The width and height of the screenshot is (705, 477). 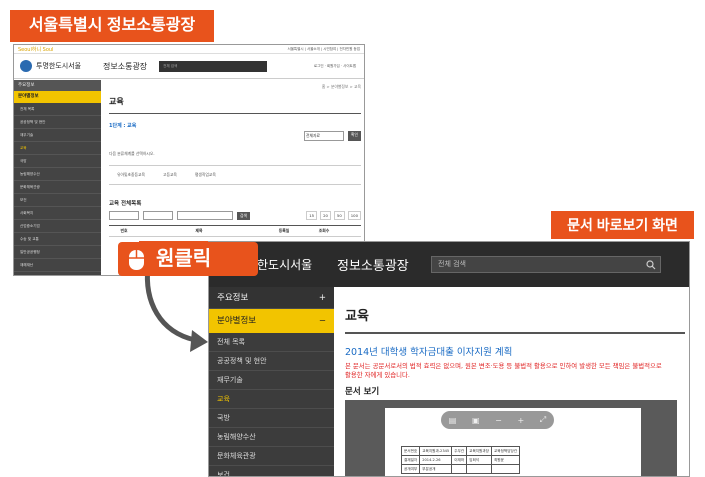 I want to click on site-logo: 투명한도시서울, so click(x=56, y=66).